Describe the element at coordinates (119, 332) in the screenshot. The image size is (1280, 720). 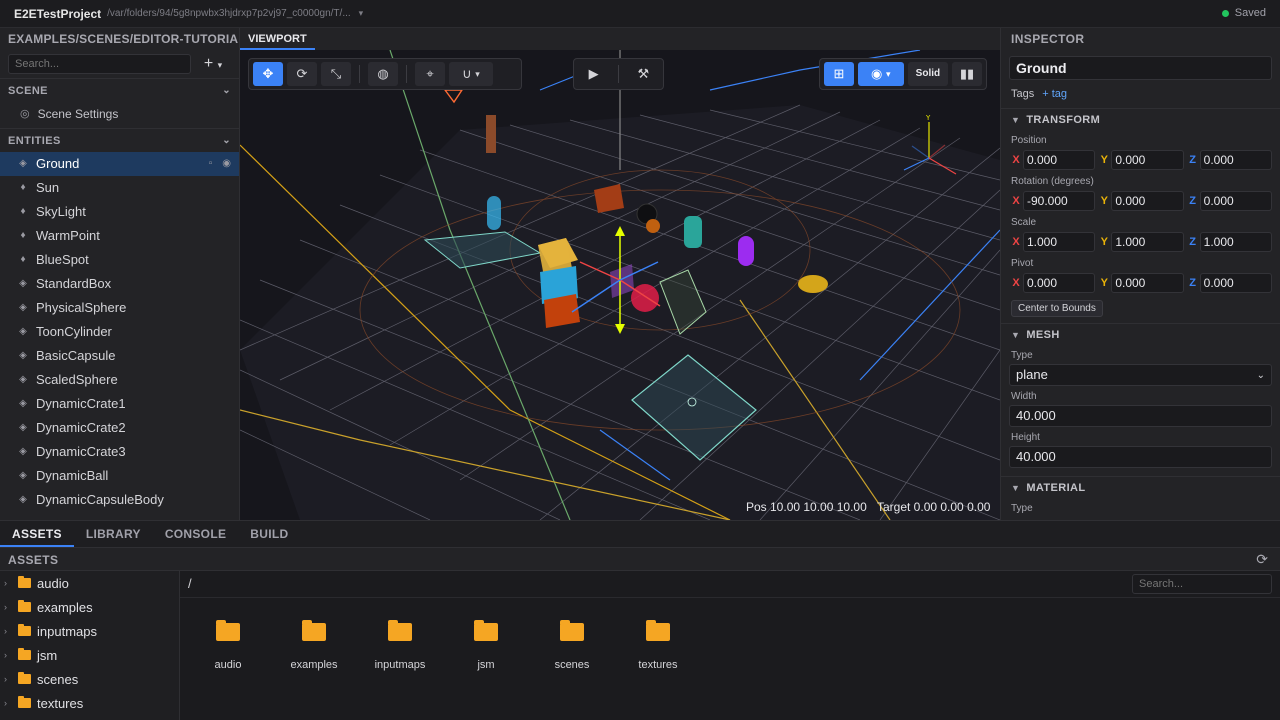
I see `entity-item-tooncylinder: ◈ ToonCylinder` at that location.